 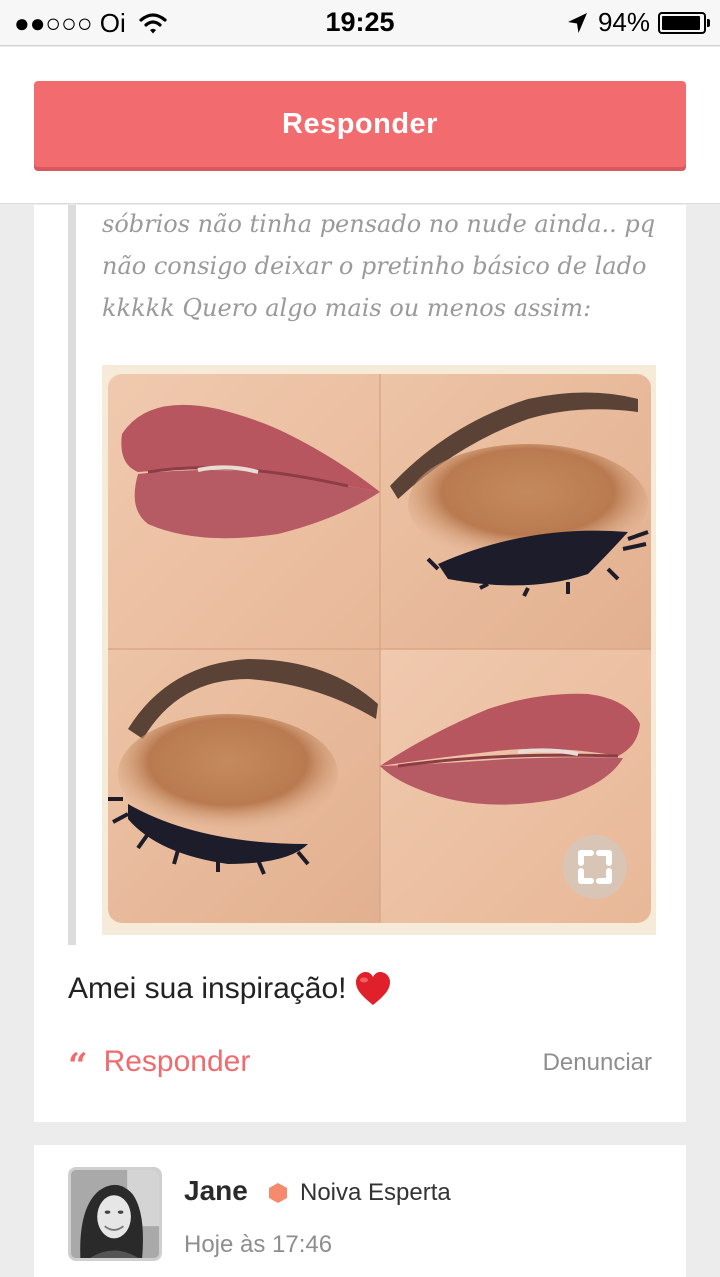 What do you see at coordinates (258, 1244) in the screenshot?
I see `post-timestamp: Hoje às 17:46` at bounding box center [258, 1244].